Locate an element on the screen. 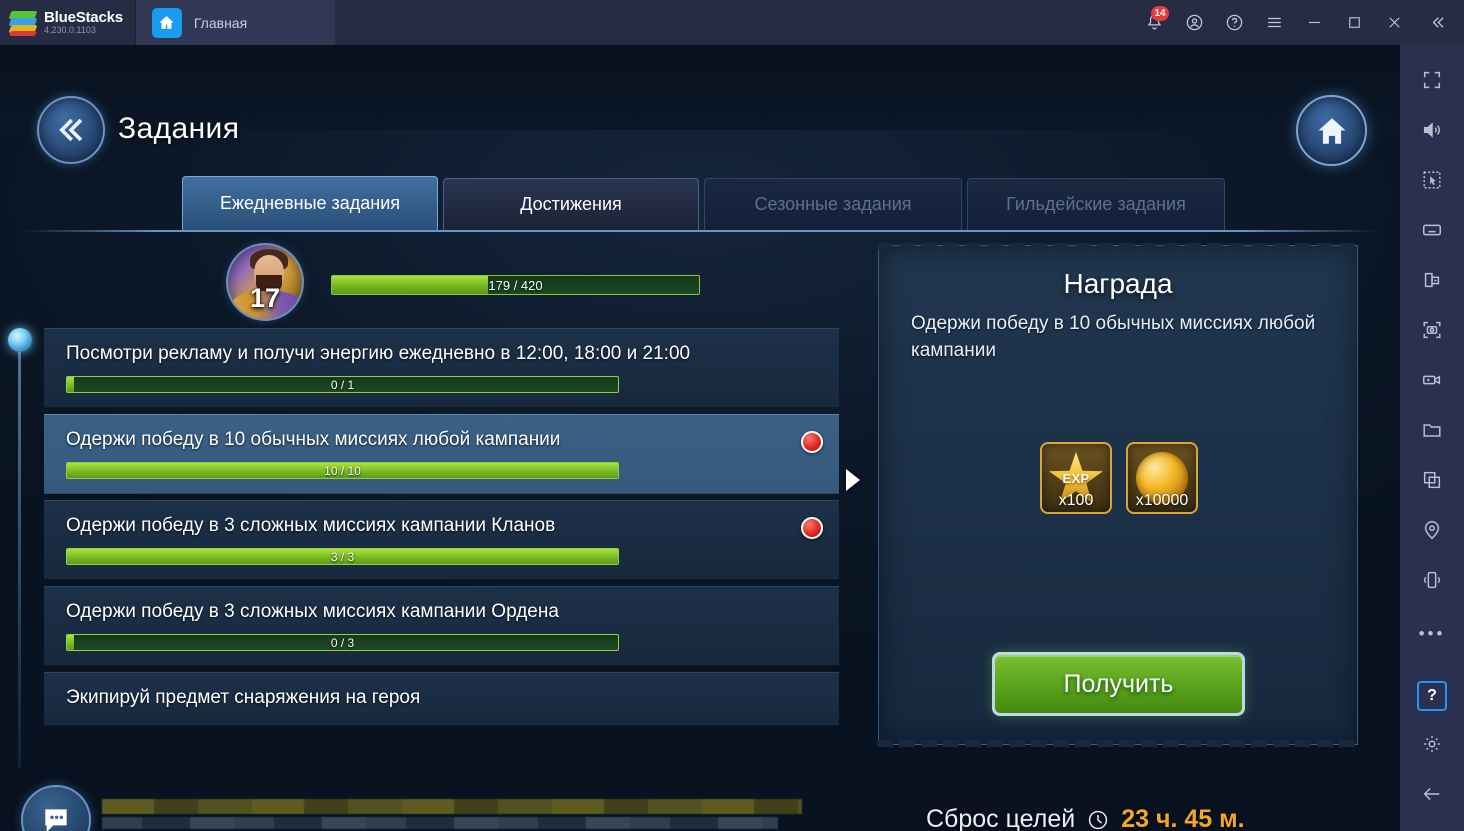  tab-daily-tasks-label: Ежедневные задания is located at coordinates (310, 203).